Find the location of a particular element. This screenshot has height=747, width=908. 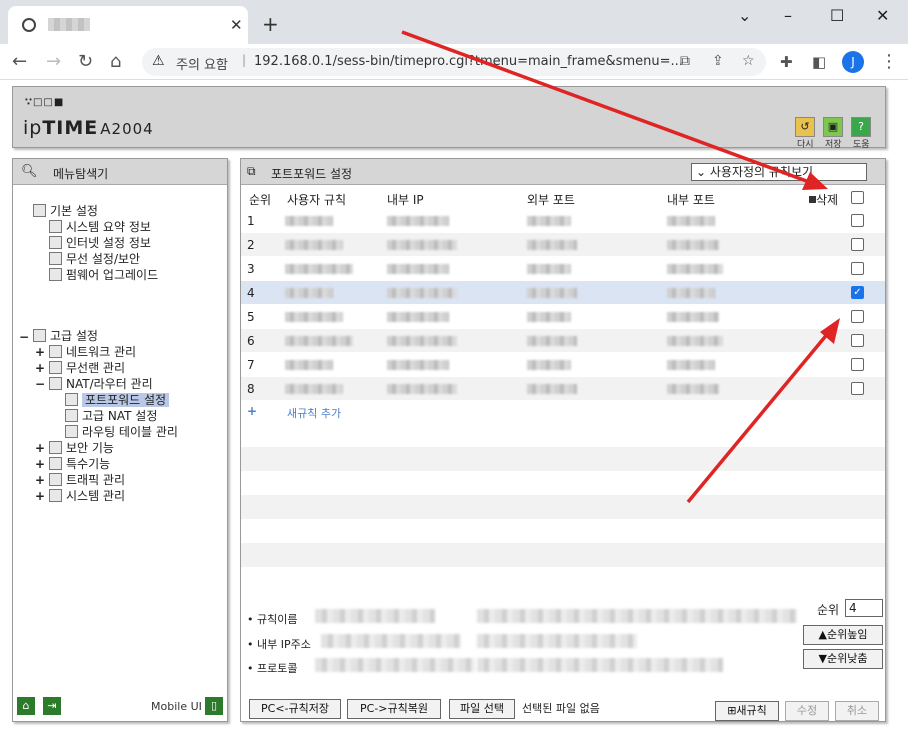

save-icon: ▣ is located at coordinates (833, 127).